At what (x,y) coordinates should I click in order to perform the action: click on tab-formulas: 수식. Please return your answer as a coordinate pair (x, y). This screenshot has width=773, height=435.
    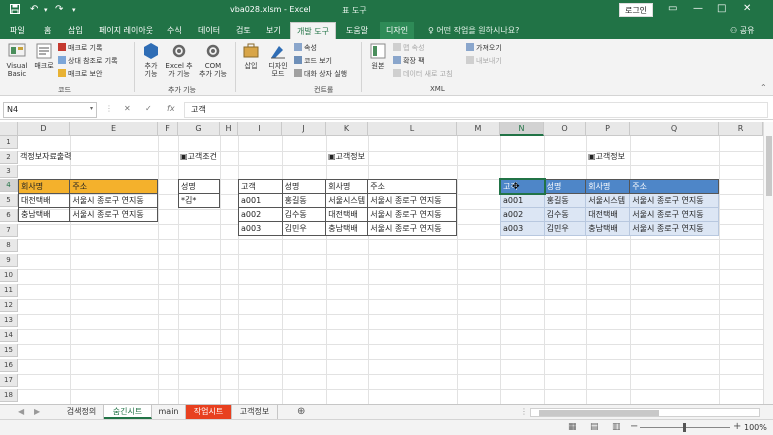
    Looking at the image, I should click on (174, 30).